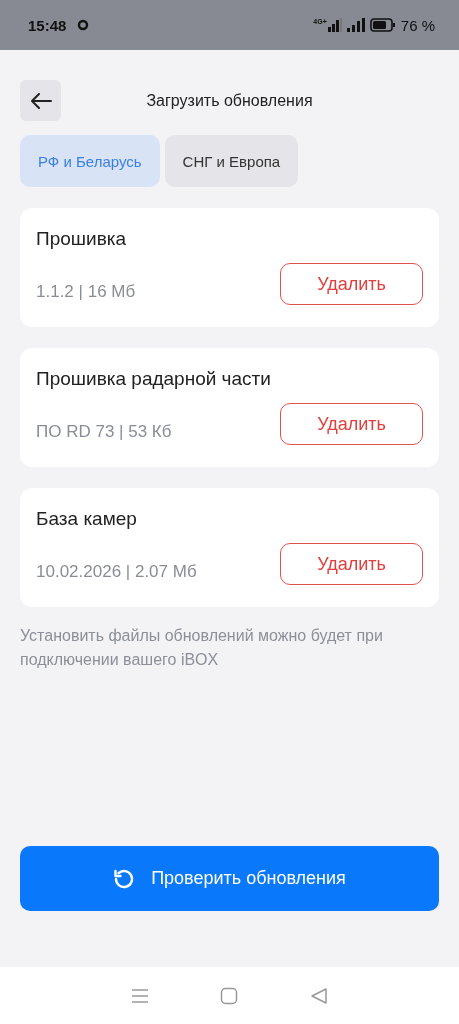 This screenshot has height=1024, width=459. I want to click on check-updates-button: Проверить обновления, so click(229, 878).